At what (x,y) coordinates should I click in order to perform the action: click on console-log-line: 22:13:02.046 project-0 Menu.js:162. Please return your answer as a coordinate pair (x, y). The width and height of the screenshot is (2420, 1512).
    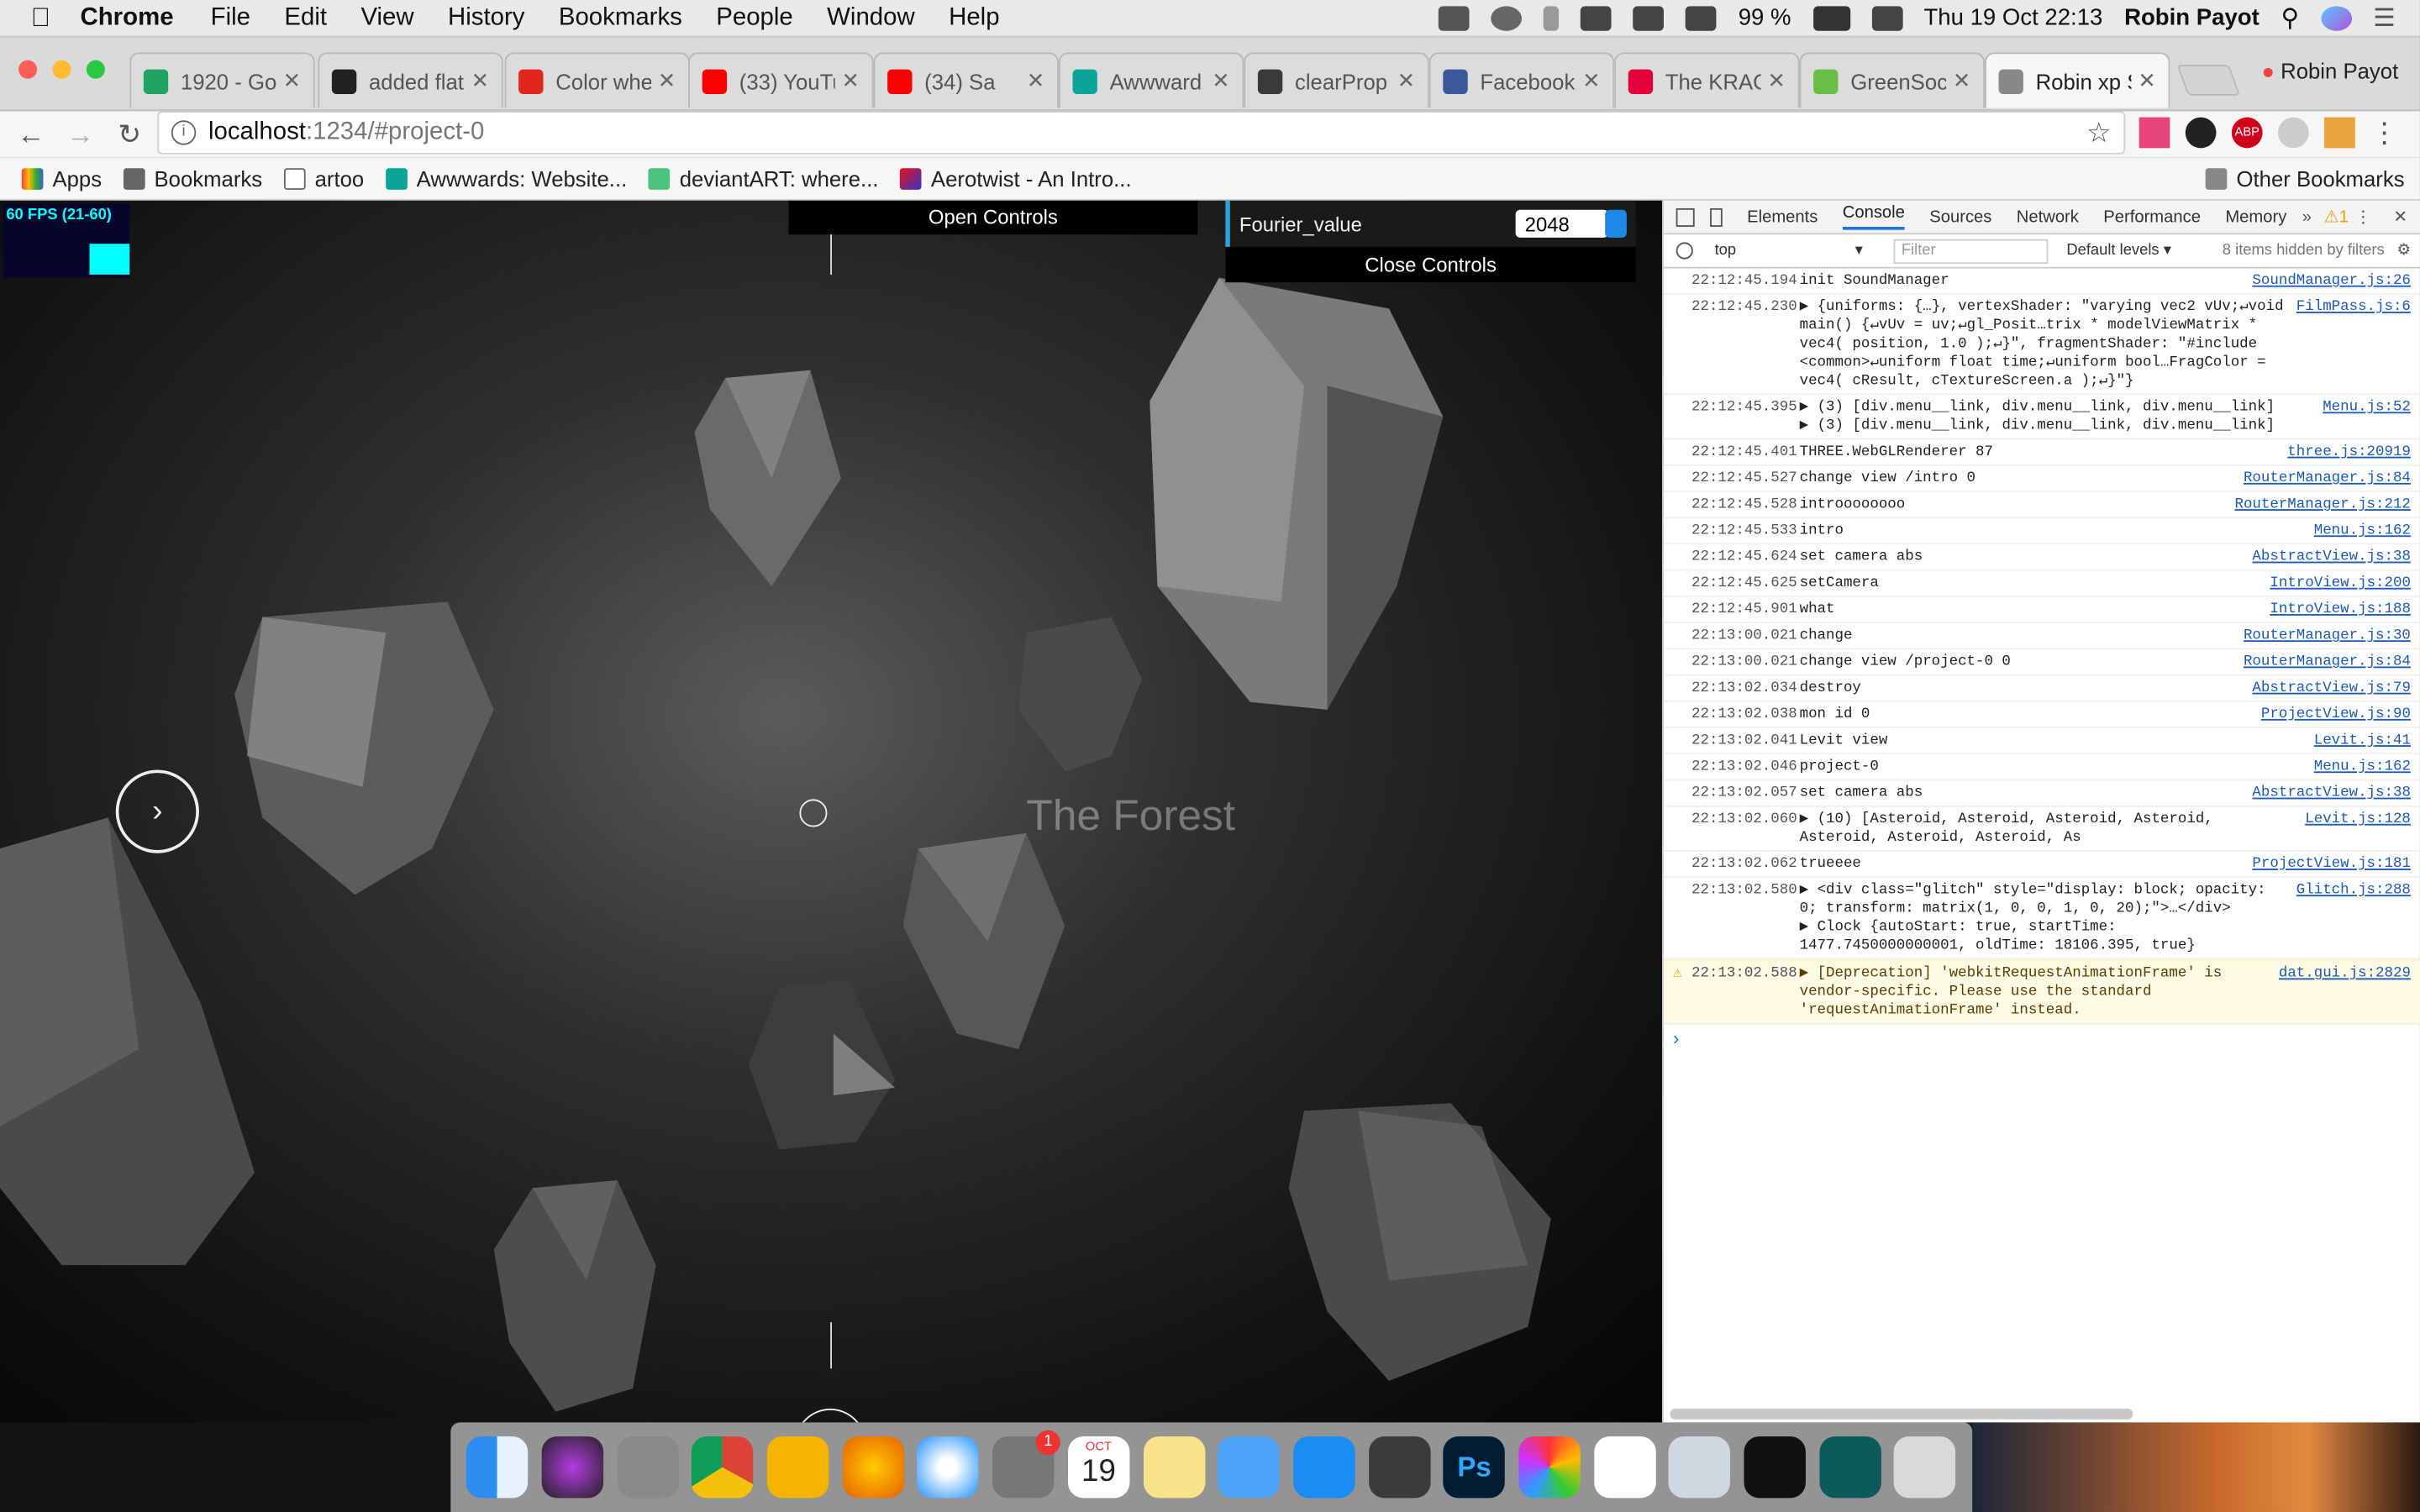
    Looking at the image, I should click on (2042, 767).